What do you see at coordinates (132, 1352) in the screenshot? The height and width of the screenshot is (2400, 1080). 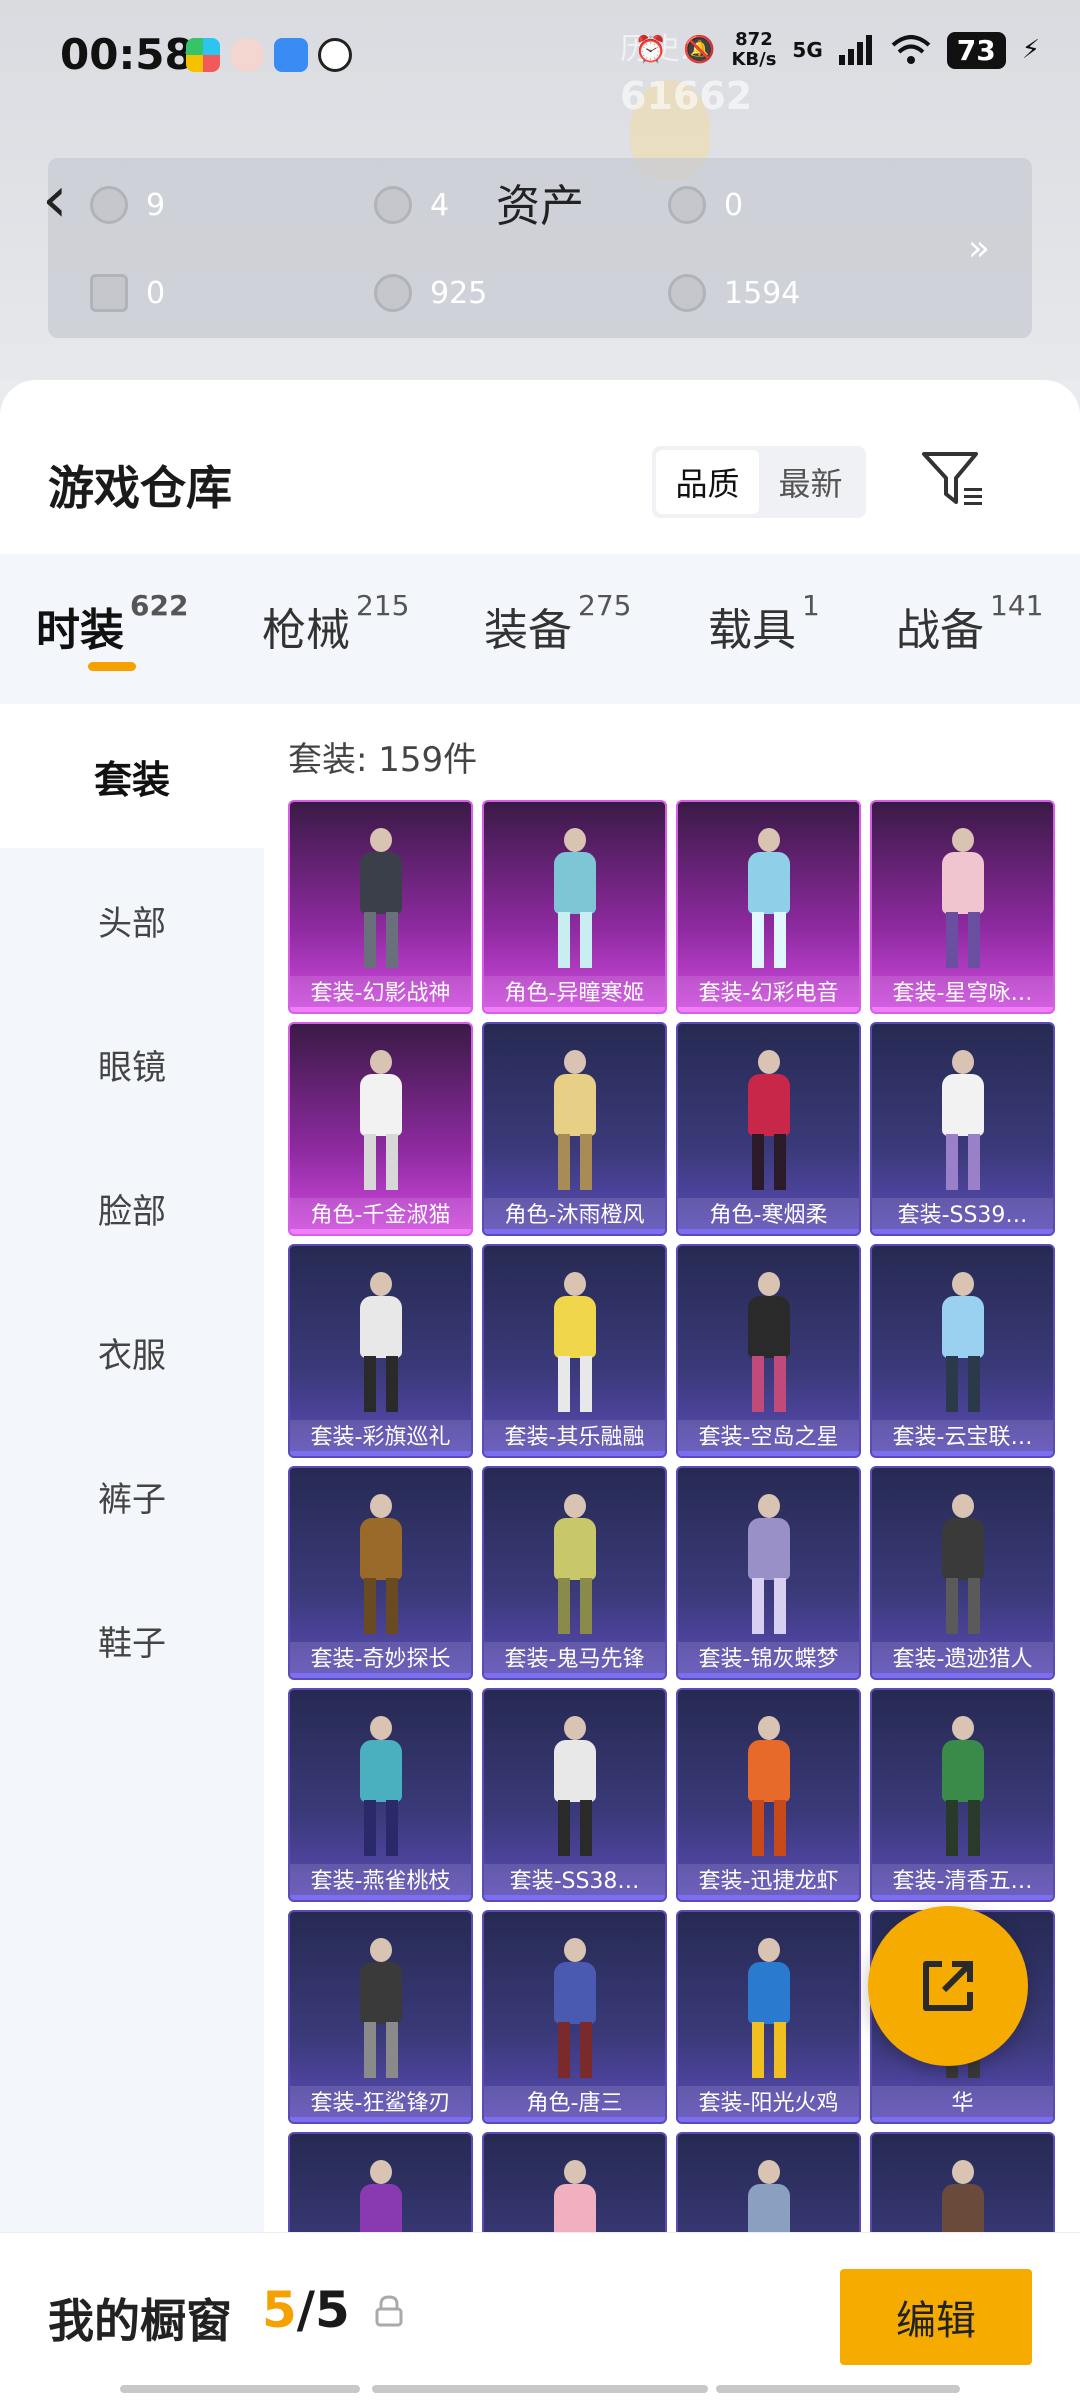 I see `sidebar-item-clothes: 衣服` at bounding box center [132, 1352].